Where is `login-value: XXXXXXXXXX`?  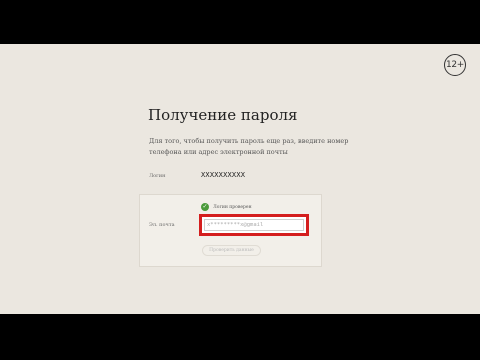 login-value: XXXXXXXXXX is located at coordinates (223, 175).